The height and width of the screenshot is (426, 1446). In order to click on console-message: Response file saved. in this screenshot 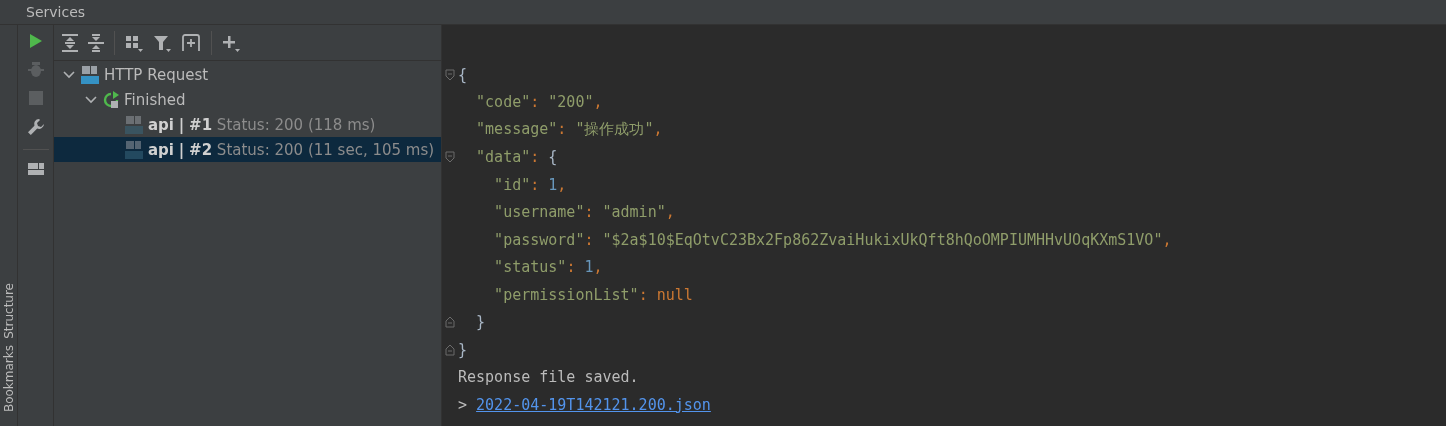, I will do `click(548, 377)`.